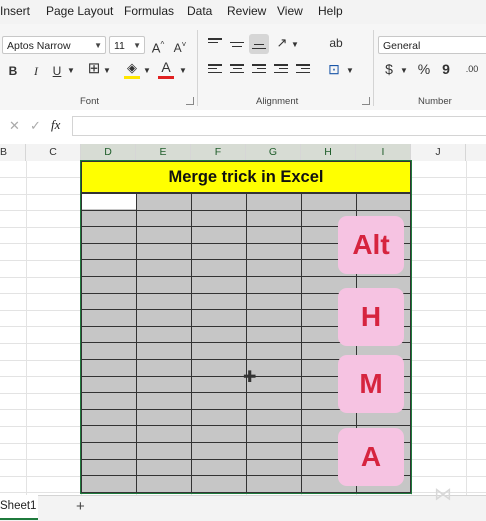 This screenshot has width=486, height=521. I want to click on add-sheet-button: +, so click(80, 506).